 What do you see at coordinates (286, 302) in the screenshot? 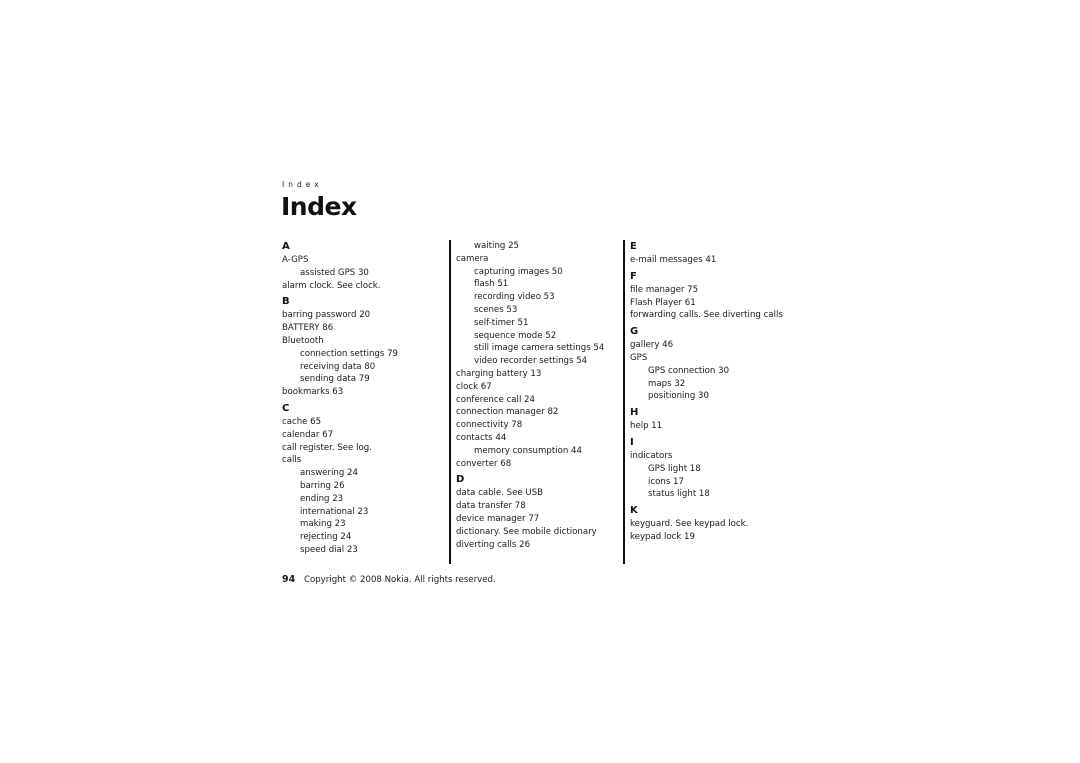
I see `index-letter-heading: B` at bounding box center [286, 302].